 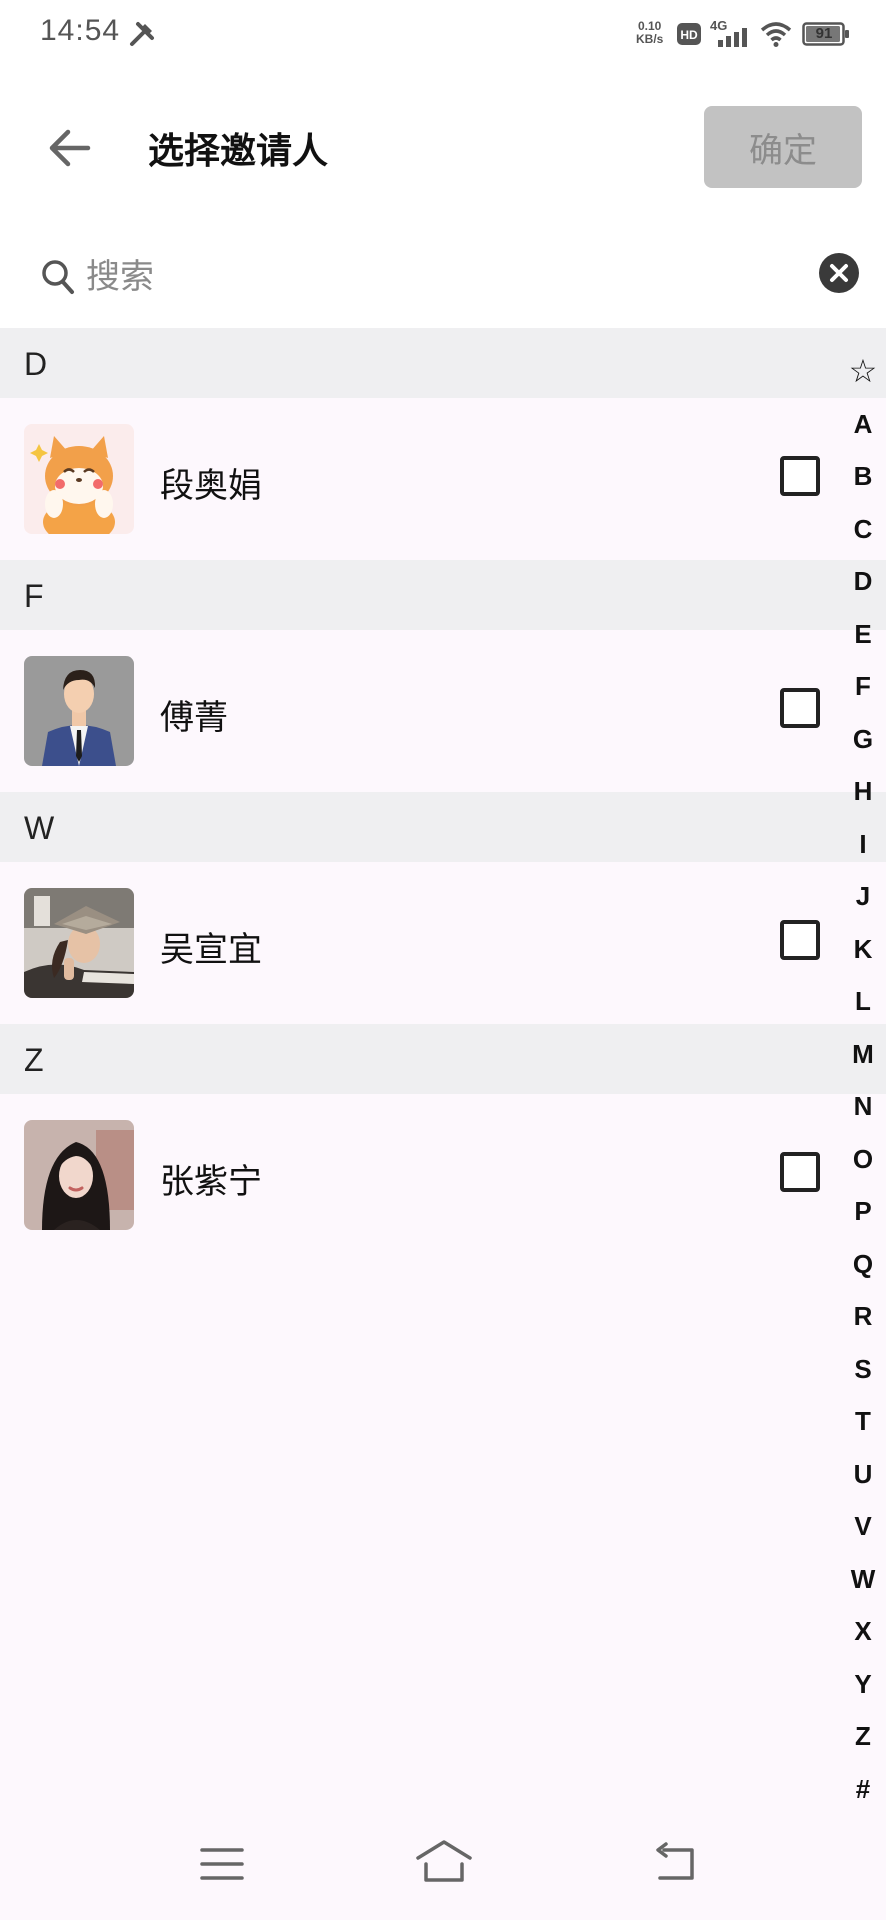 What do you see at coordinates (863, 1736) in the screenshot?
I see `index-item: Z` at bounding box center [863, 1736].